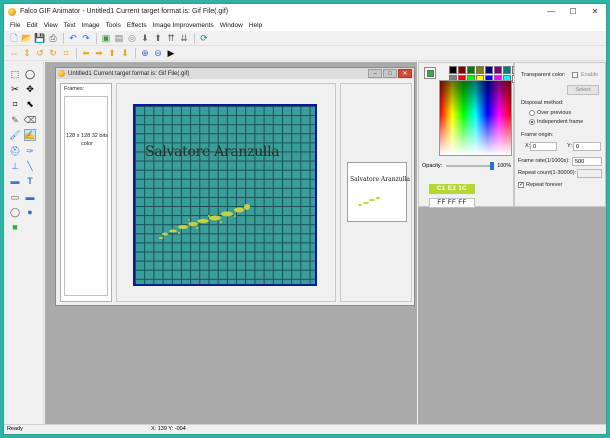 The width and height of the screenshot is (610, 438). I want to click on menu-effects: Effects, so click(137, 25).